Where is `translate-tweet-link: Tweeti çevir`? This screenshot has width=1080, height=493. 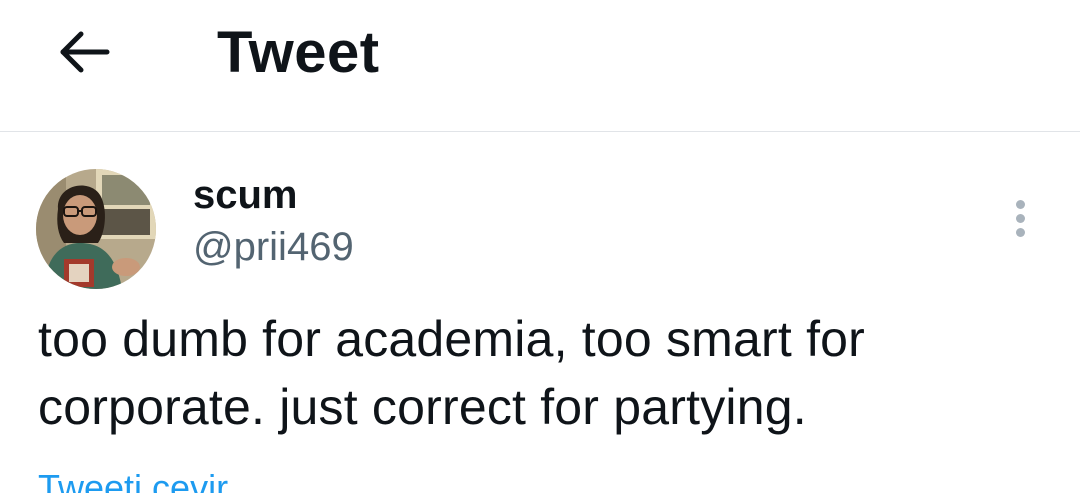
translate-tweet-link: Tweeti çevir is located at coordinates (133, 479).